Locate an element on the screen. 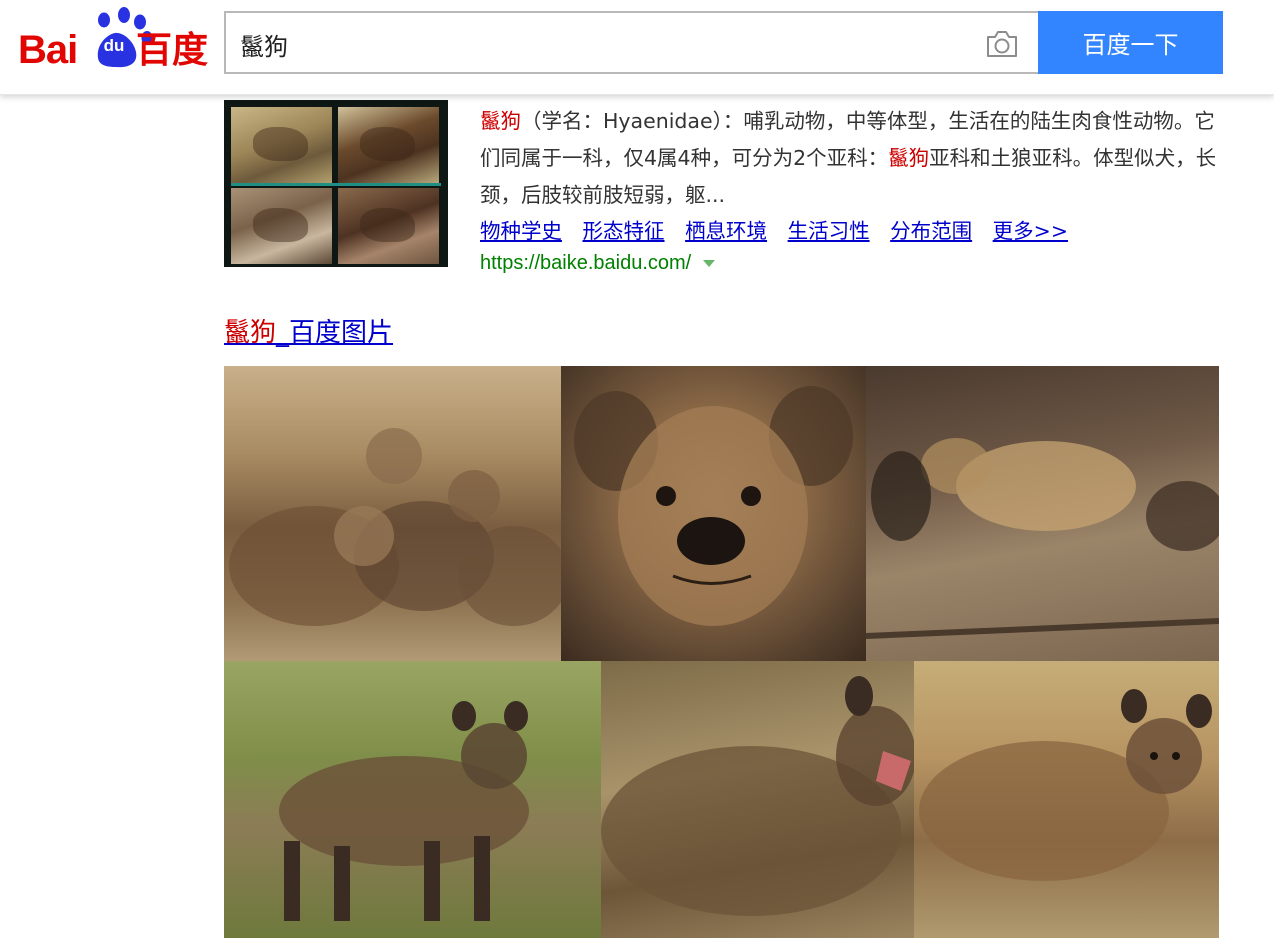  logo-text-cn: 百度 is located at coordinates (172, 49).